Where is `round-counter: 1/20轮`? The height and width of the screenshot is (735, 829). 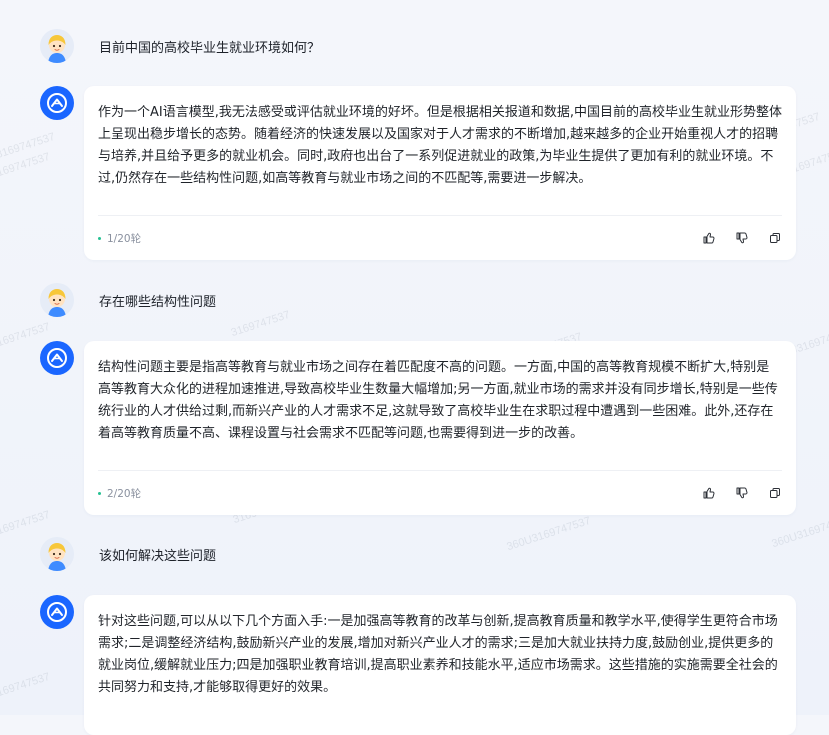
round-counter: 1/20轮 is located at coordinates (119, 238).